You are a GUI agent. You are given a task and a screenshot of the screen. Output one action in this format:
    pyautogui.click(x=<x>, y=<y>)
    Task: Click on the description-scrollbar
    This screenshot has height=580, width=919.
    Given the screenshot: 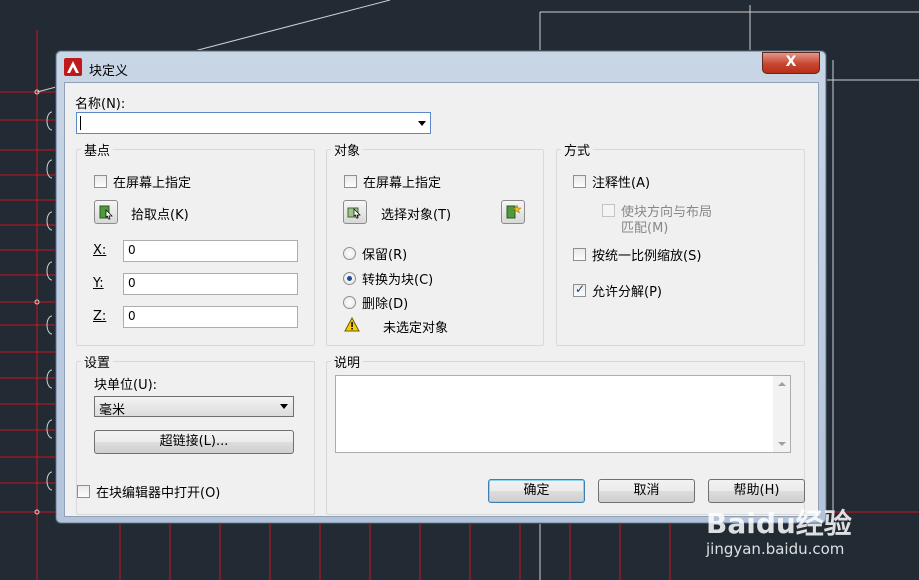 What is the action you would take?
    pyautogui.click(x=781, y=414)
    